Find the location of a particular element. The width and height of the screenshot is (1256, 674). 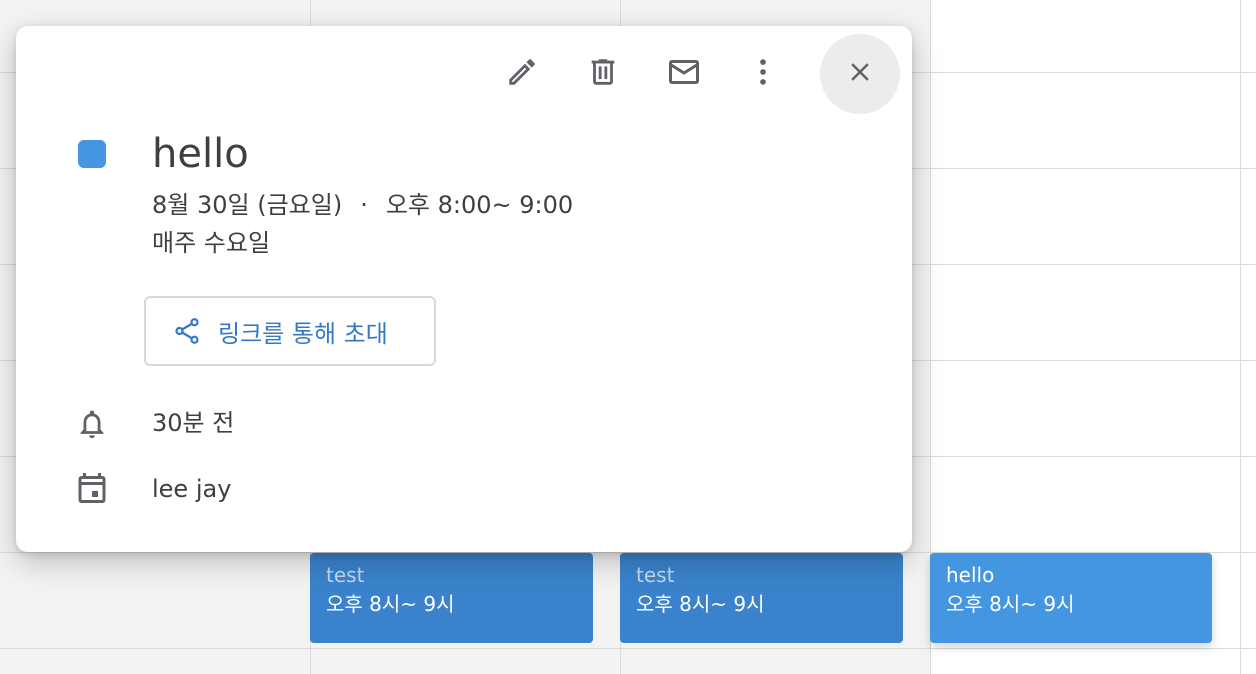

edit-button is located at coordinates (522, 74).